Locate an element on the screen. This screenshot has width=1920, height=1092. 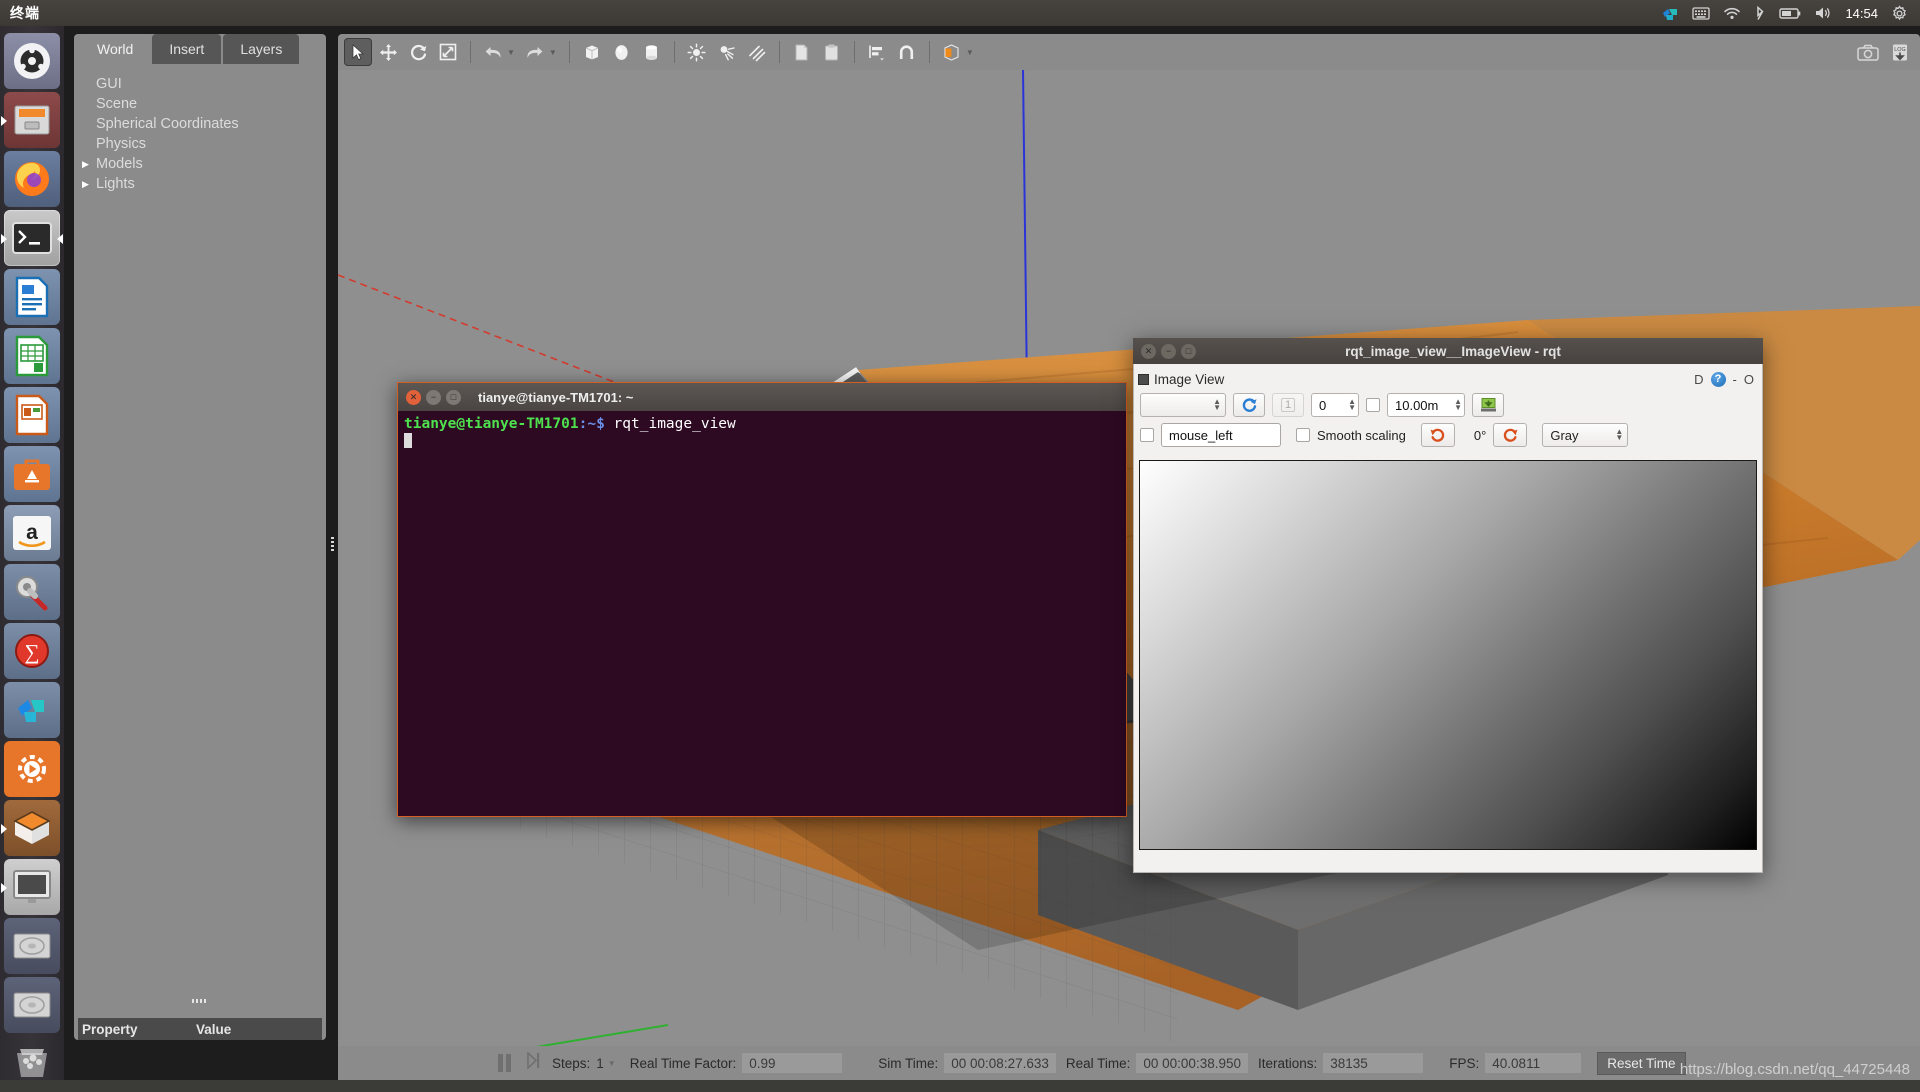
terminal-title-bar: ✕ − □ tianye@tianye-TM1701: ~ is located at coordinates (762, 397).